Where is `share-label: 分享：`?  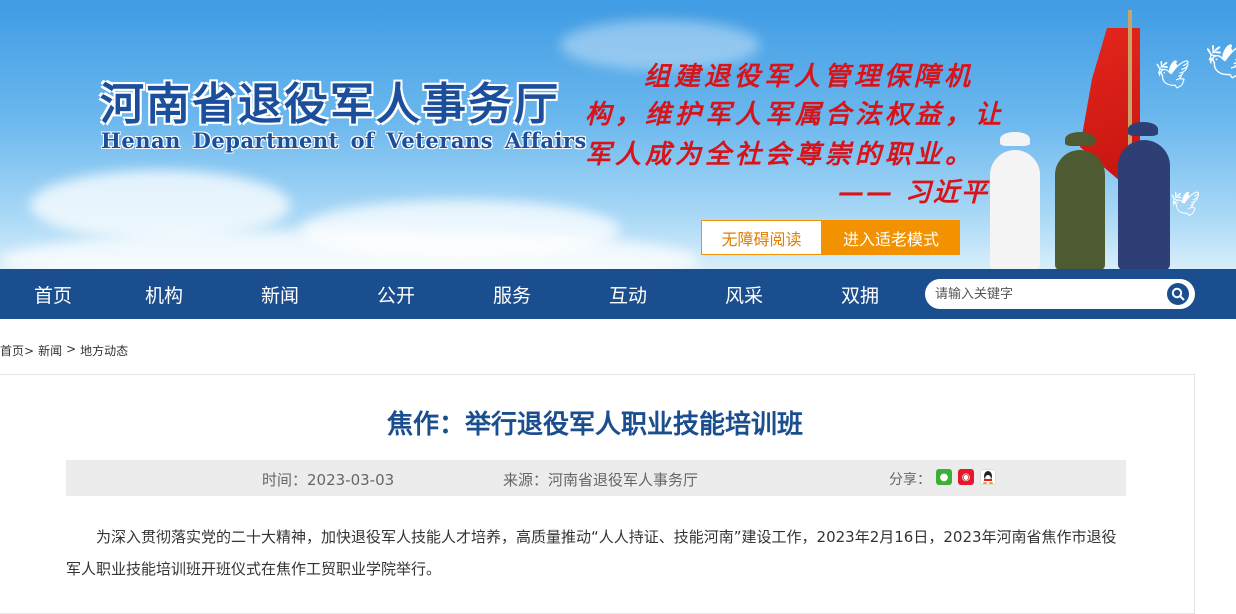 share-label: 分享： is located at coordinates (910, 480).